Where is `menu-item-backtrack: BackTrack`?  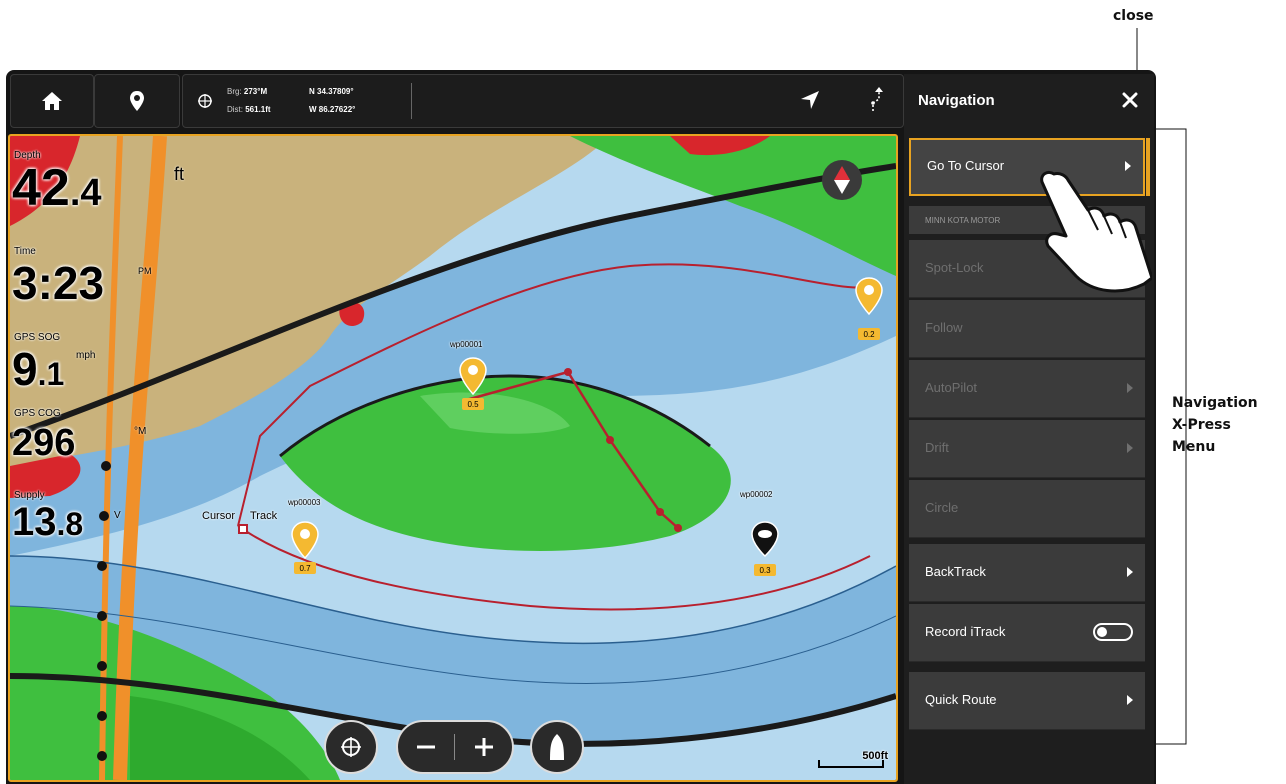
menu-item-backtrack: BackTrack is located at coordinates (1027, 573).